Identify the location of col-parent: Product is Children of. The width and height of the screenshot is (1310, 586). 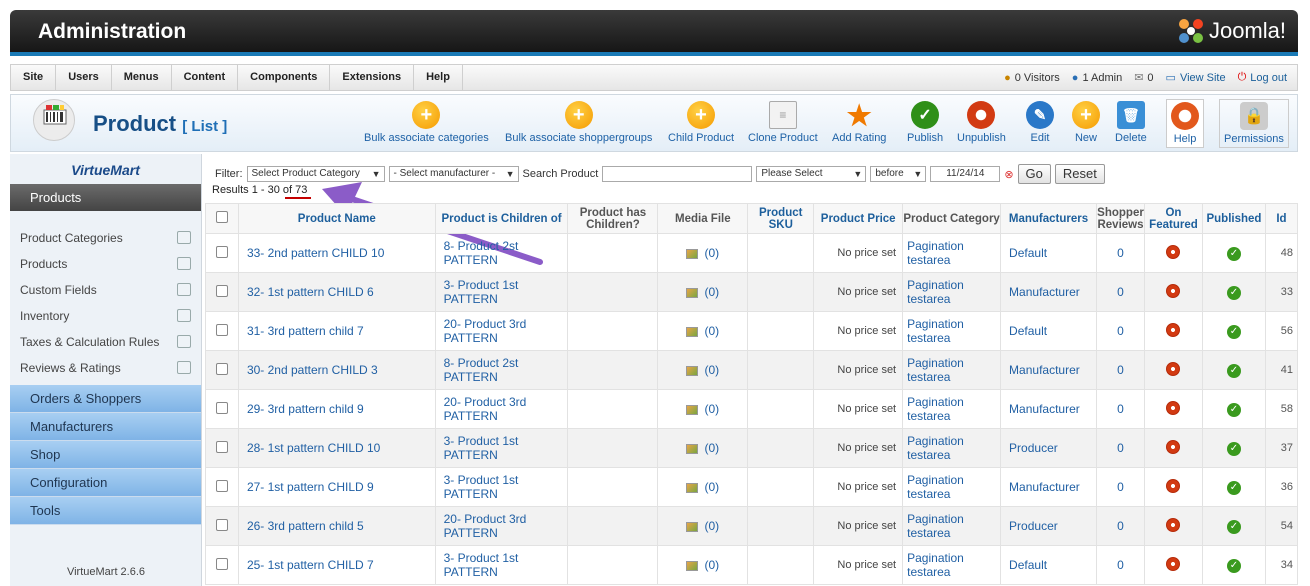
(501, 218).